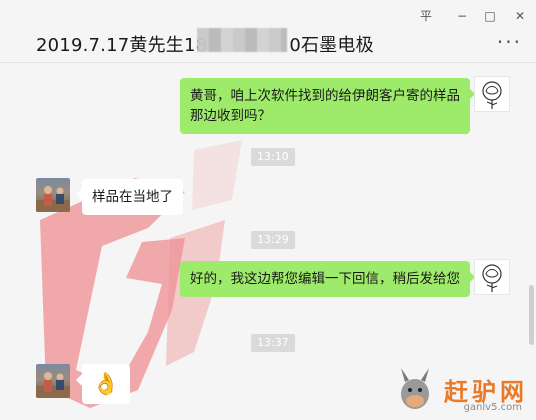  I want to click on close-button: ✕, so click(520, 16).